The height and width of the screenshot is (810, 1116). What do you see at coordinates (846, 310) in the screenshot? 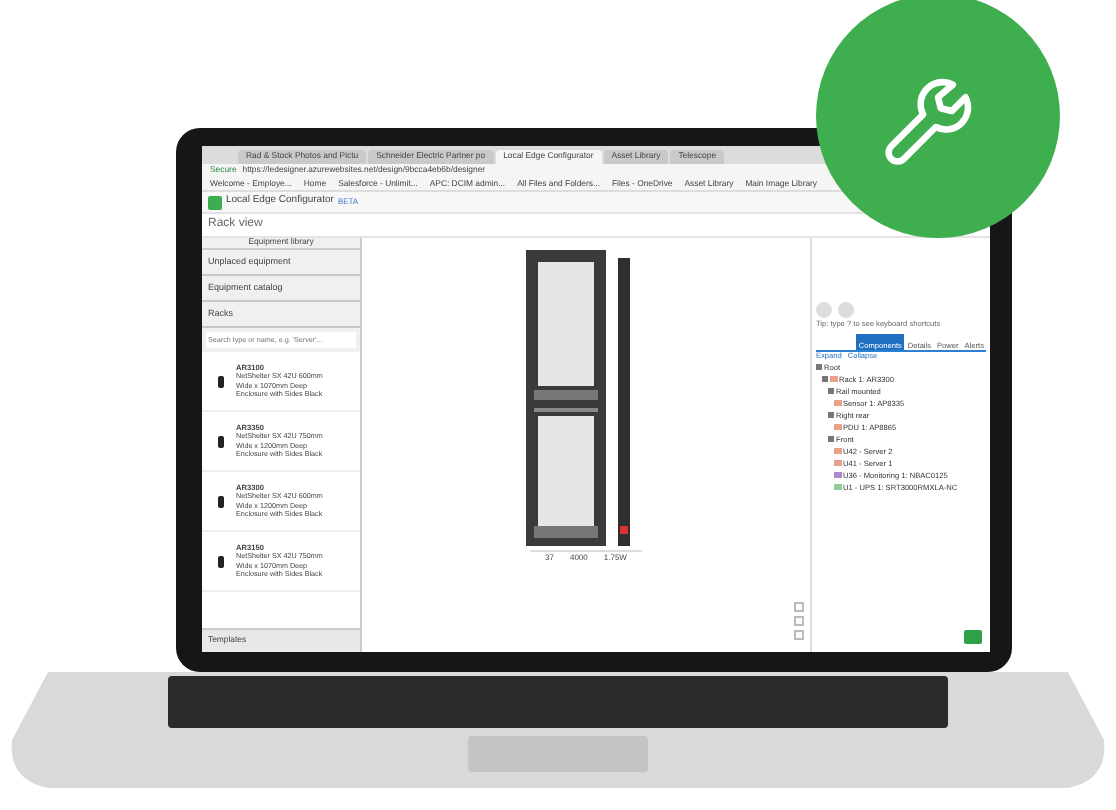
I see `redo-button` at bounding box center [846, 310].